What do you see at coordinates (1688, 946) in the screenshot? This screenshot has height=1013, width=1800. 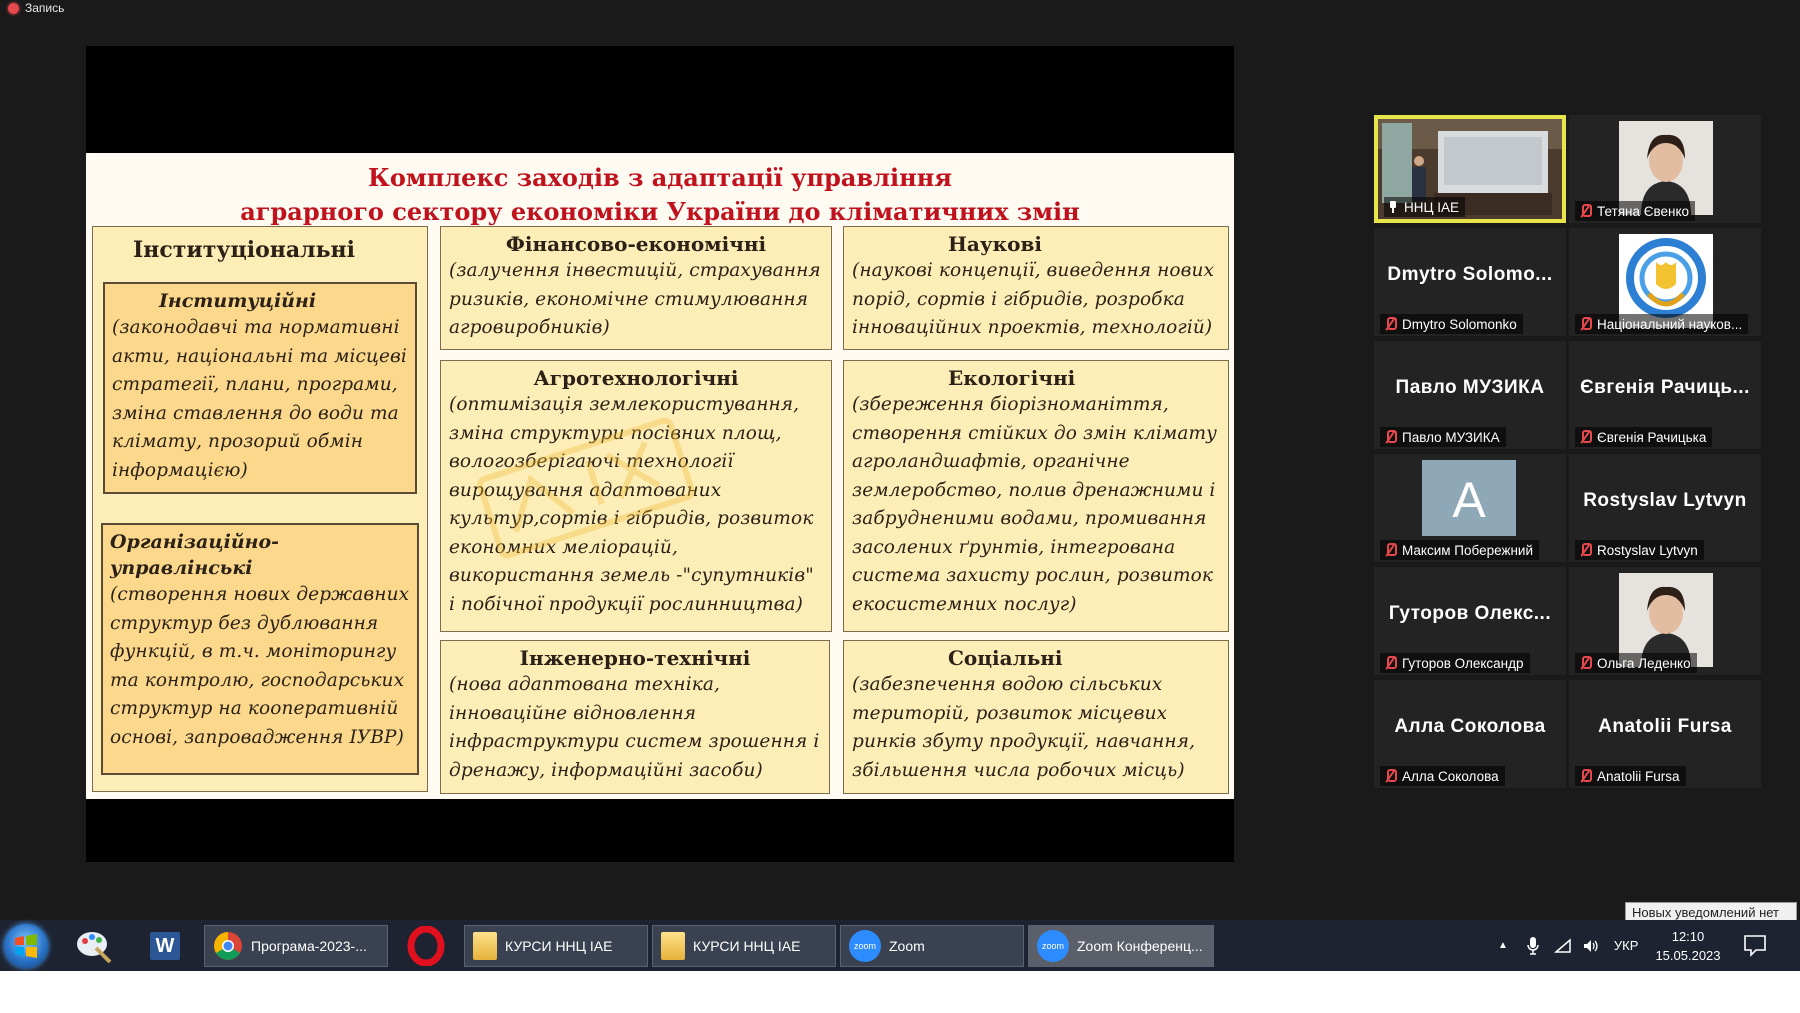 I see `system-clock: 12:10 15.05.2023` at bounding box center [1688, 946].